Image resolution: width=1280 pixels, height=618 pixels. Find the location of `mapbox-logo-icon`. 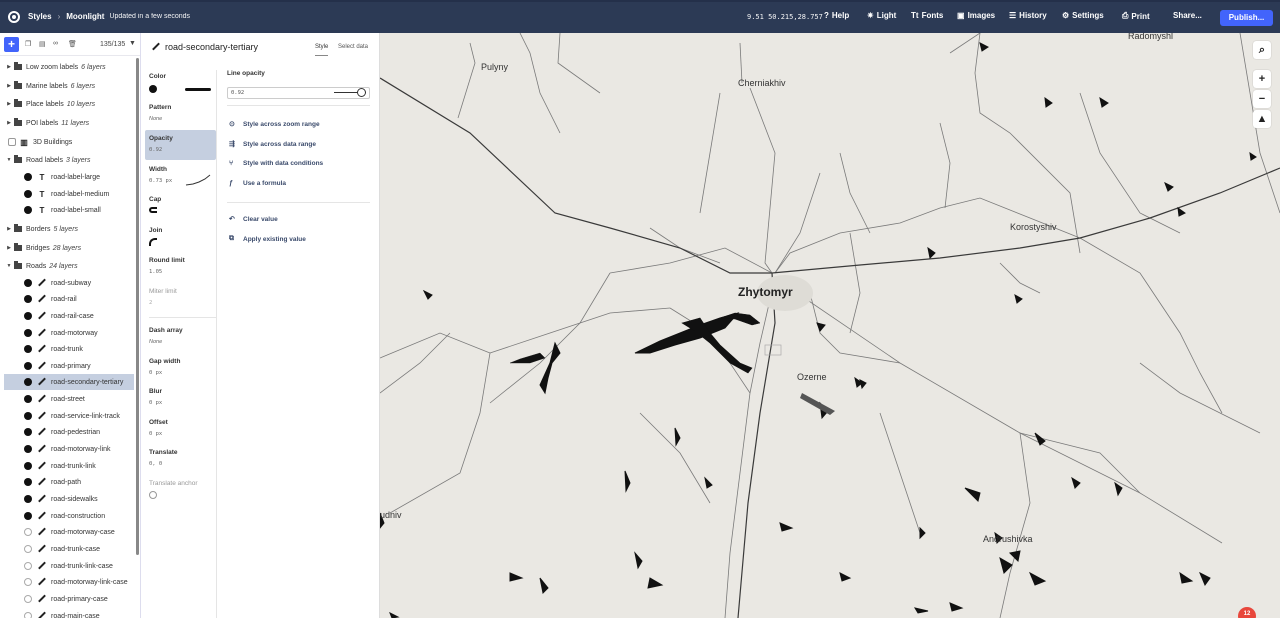

mapbox-logo-icon is located at coordinates (14, 16).